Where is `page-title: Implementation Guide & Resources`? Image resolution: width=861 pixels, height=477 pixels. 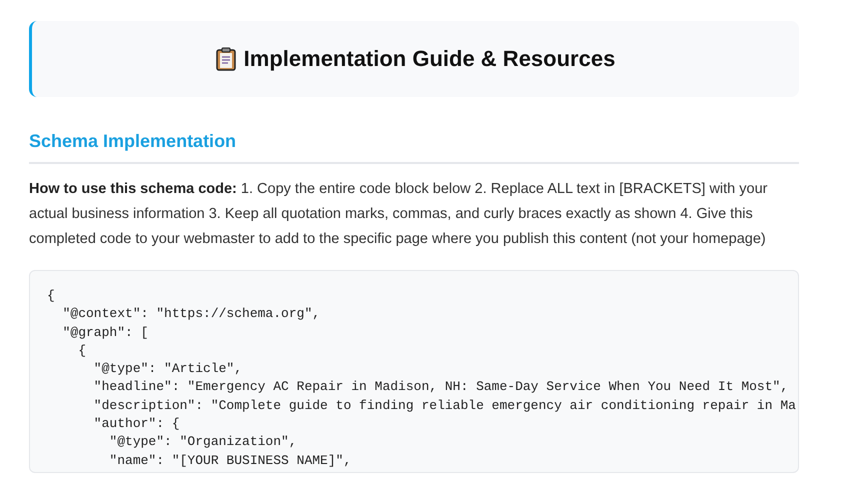 page-title: Implementation Guide & Resources is located at coordinates (430, 59).